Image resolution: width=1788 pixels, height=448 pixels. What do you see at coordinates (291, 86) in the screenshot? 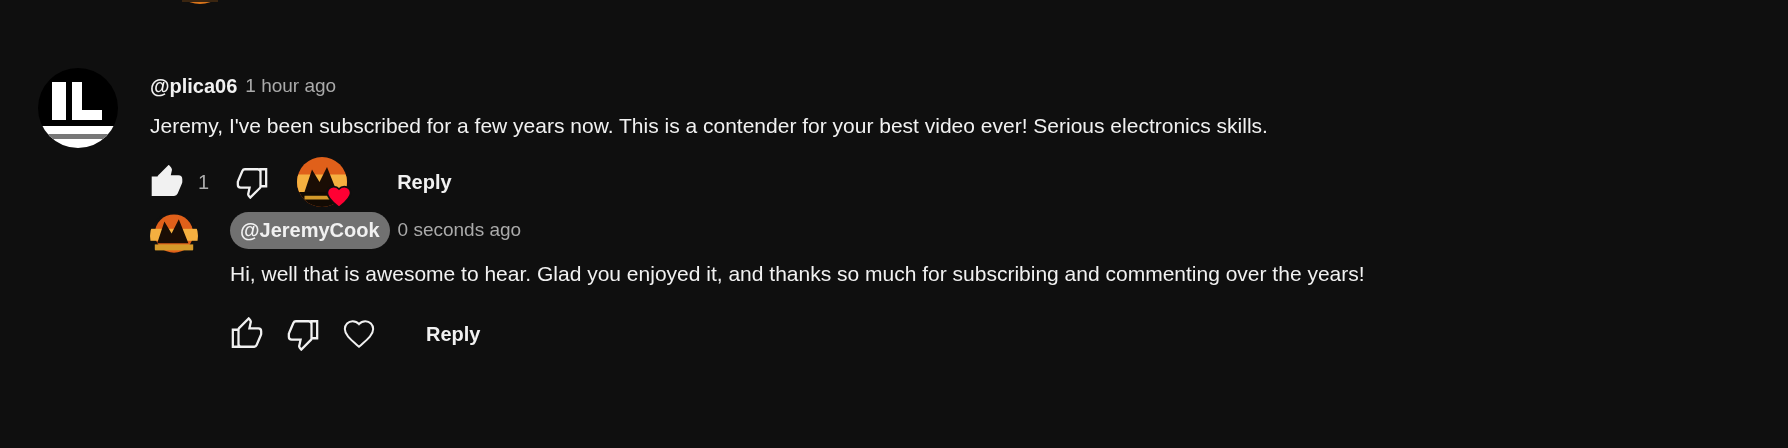
I see `timestamp: 1 hour ago` at bounding box center [291, 86].